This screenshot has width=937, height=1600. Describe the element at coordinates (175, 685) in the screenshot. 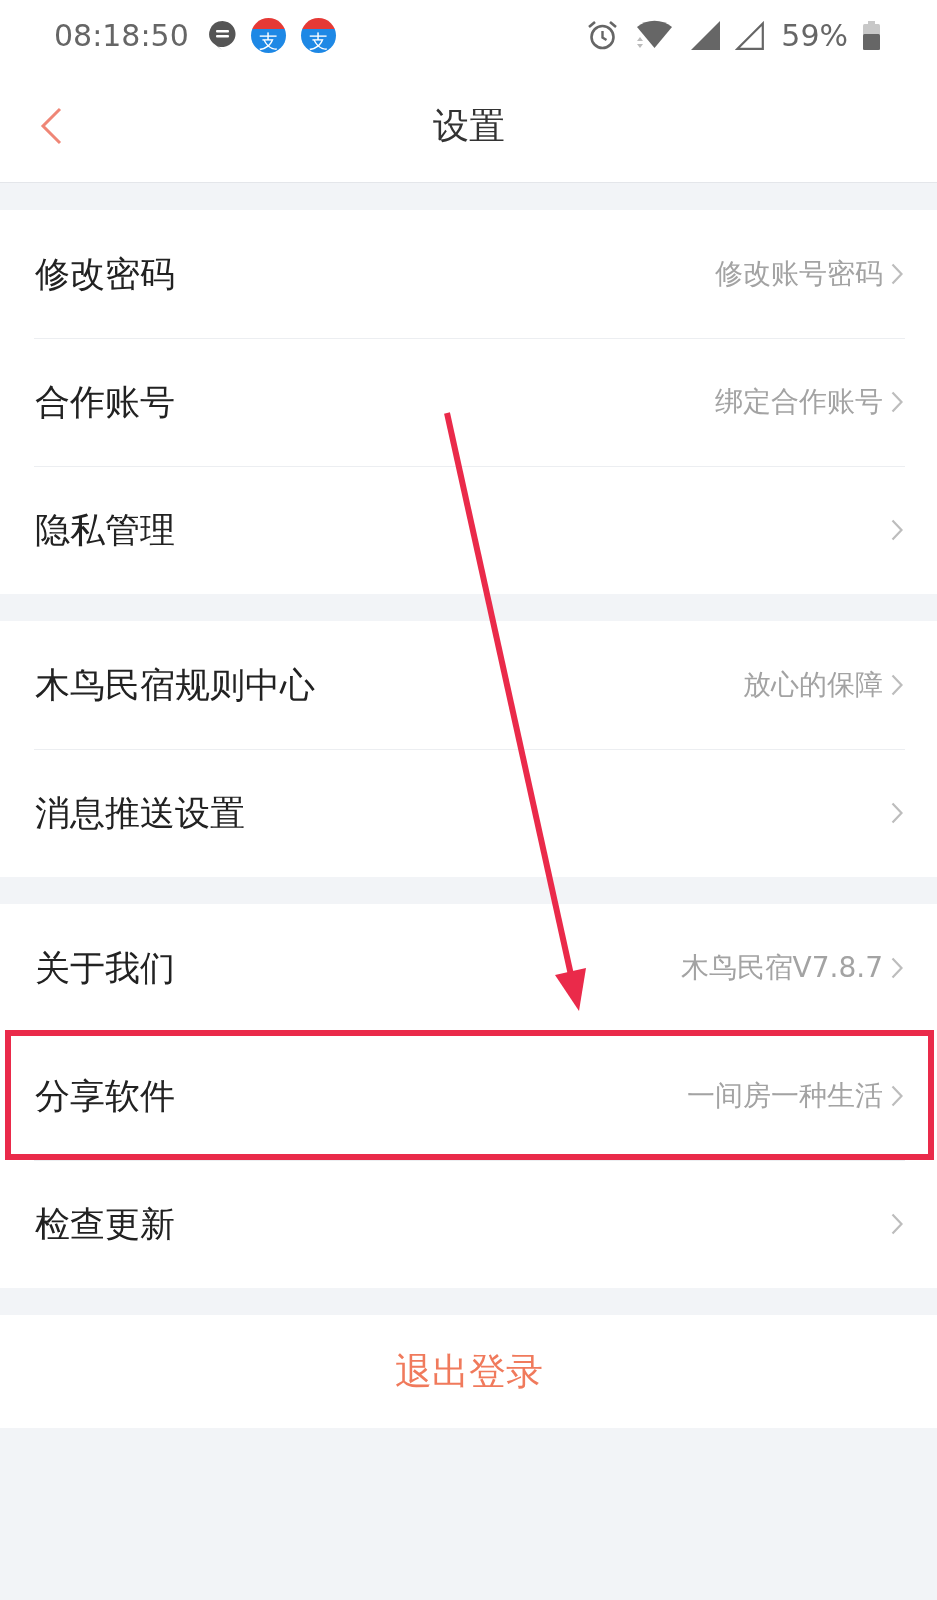

I see `setting-label: 木鸟民宿规则中心` at that location.